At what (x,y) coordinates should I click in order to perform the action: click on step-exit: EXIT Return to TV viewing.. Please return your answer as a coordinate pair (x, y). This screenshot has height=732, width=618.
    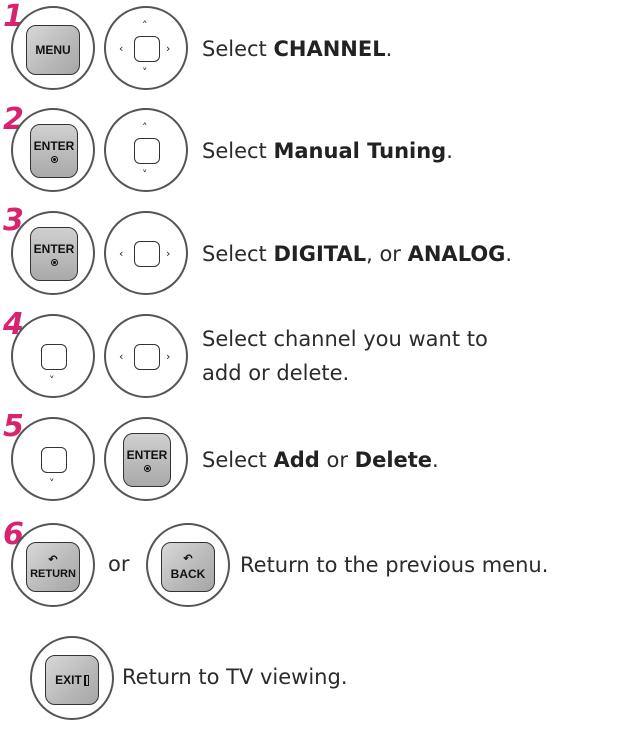
    Looking at the image, I should click on (309, 670).